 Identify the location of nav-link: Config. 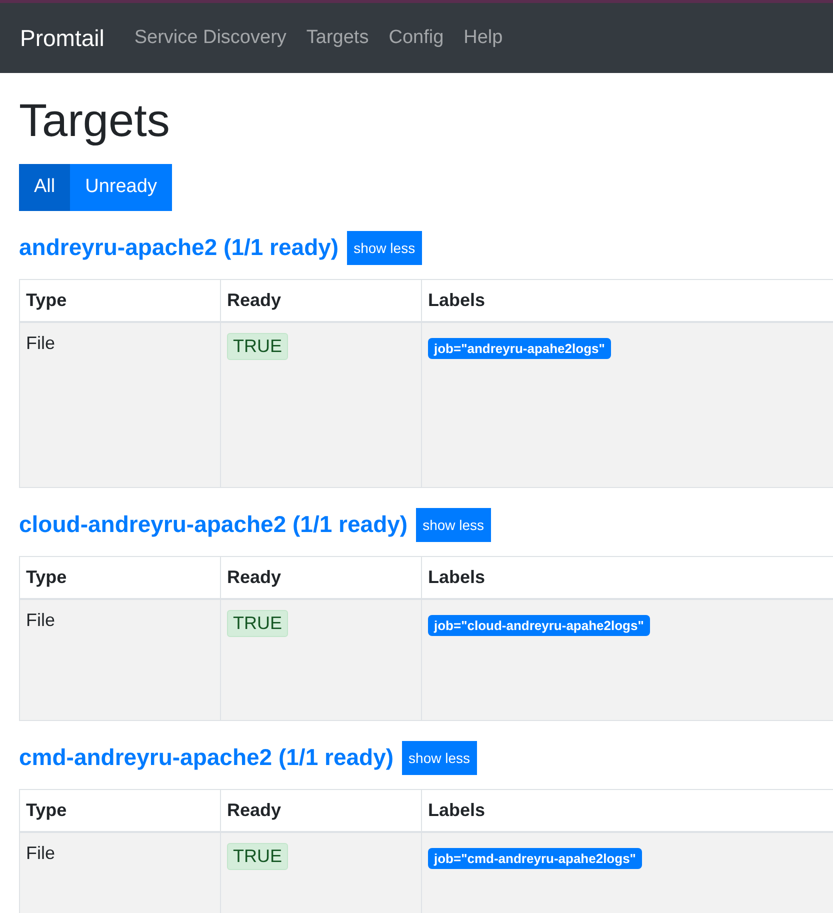
(416, 38).